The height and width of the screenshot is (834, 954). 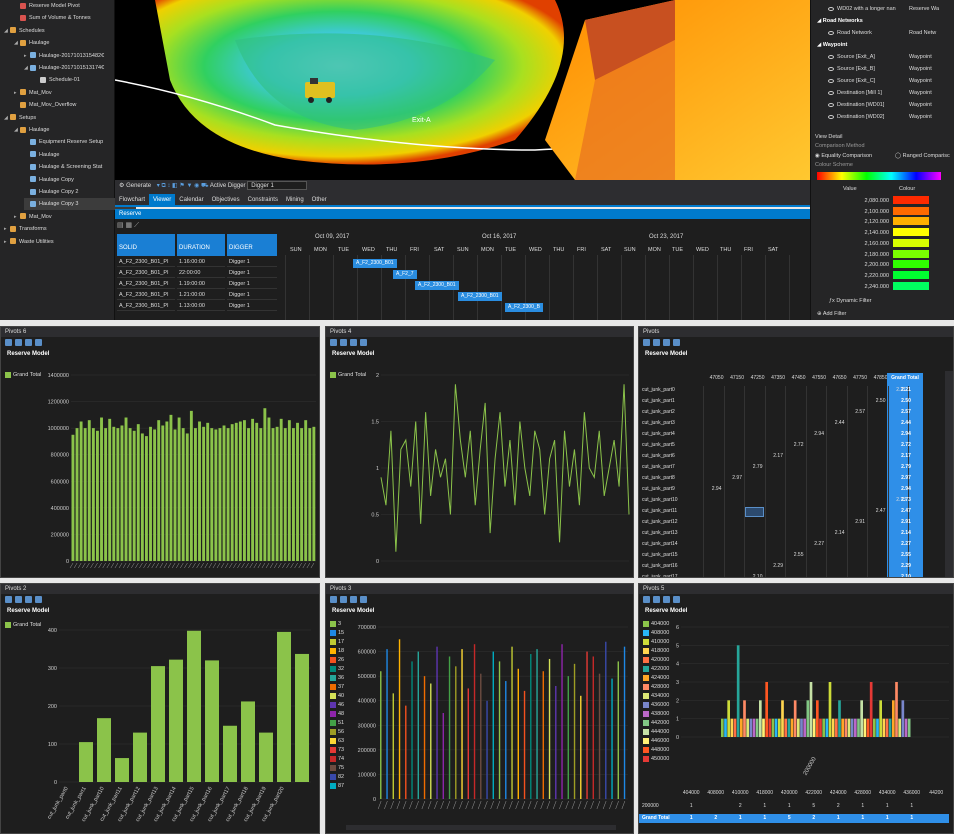 What do you see at coordinates (882, 57) in the screenshot?
I see `layer-row: Source [Exit_A] Waypoint` at bounding box center [882, 57].